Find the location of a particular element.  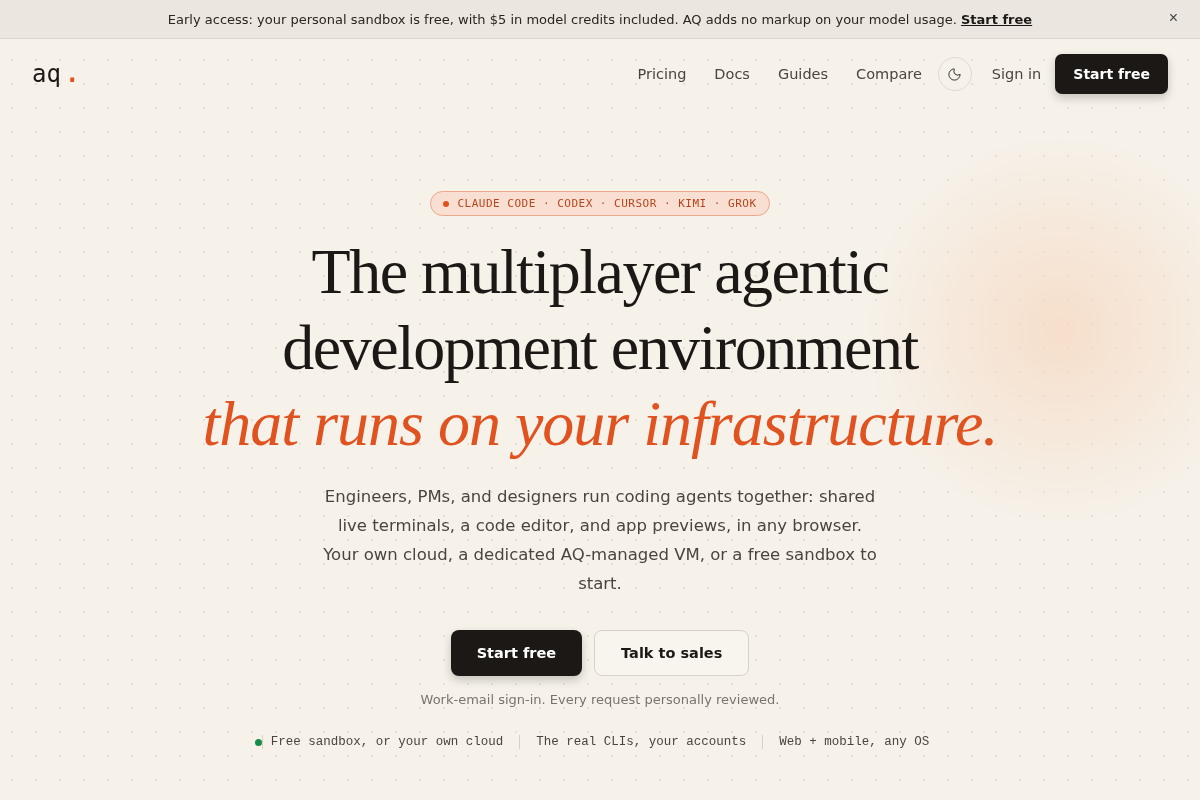

announcement-text: Early access: your personal sandbox is free, with $5 in model credits included. AQ adds no markup on your model usage. Start free is located at coordinates (600, 19).